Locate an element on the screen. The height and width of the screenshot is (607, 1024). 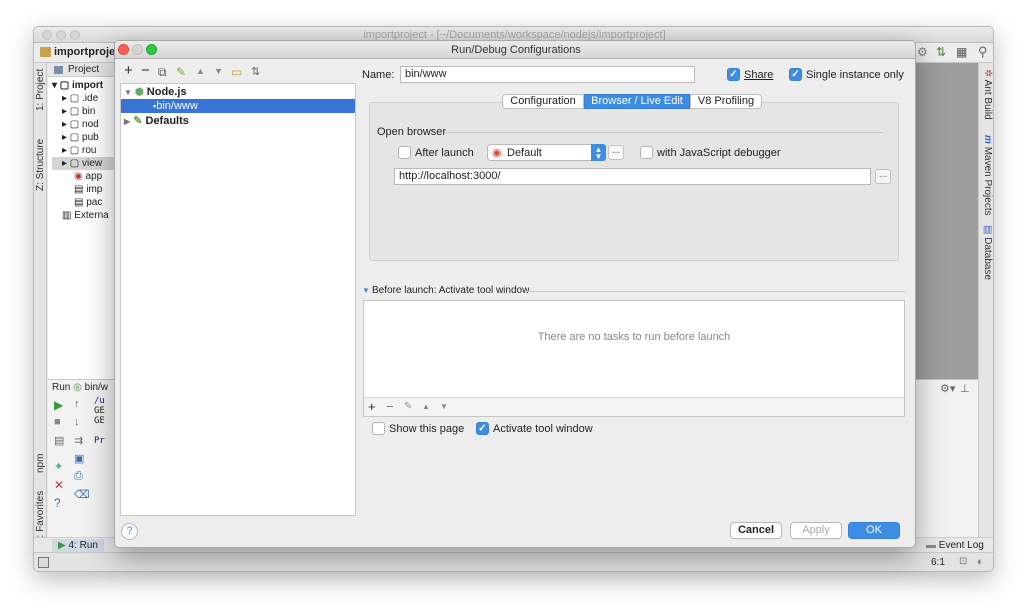
hide-icon: ⊥ is located at coordinates (965, 388).